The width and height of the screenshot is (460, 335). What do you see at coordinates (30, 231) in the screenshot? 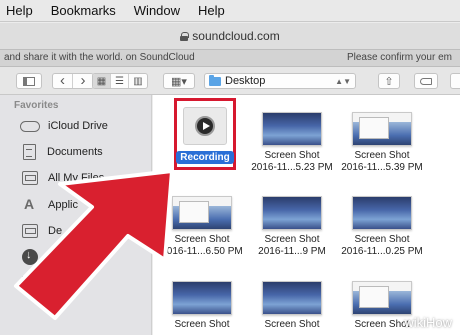
I see `desktop-icon` at bounding box center [30, 231].